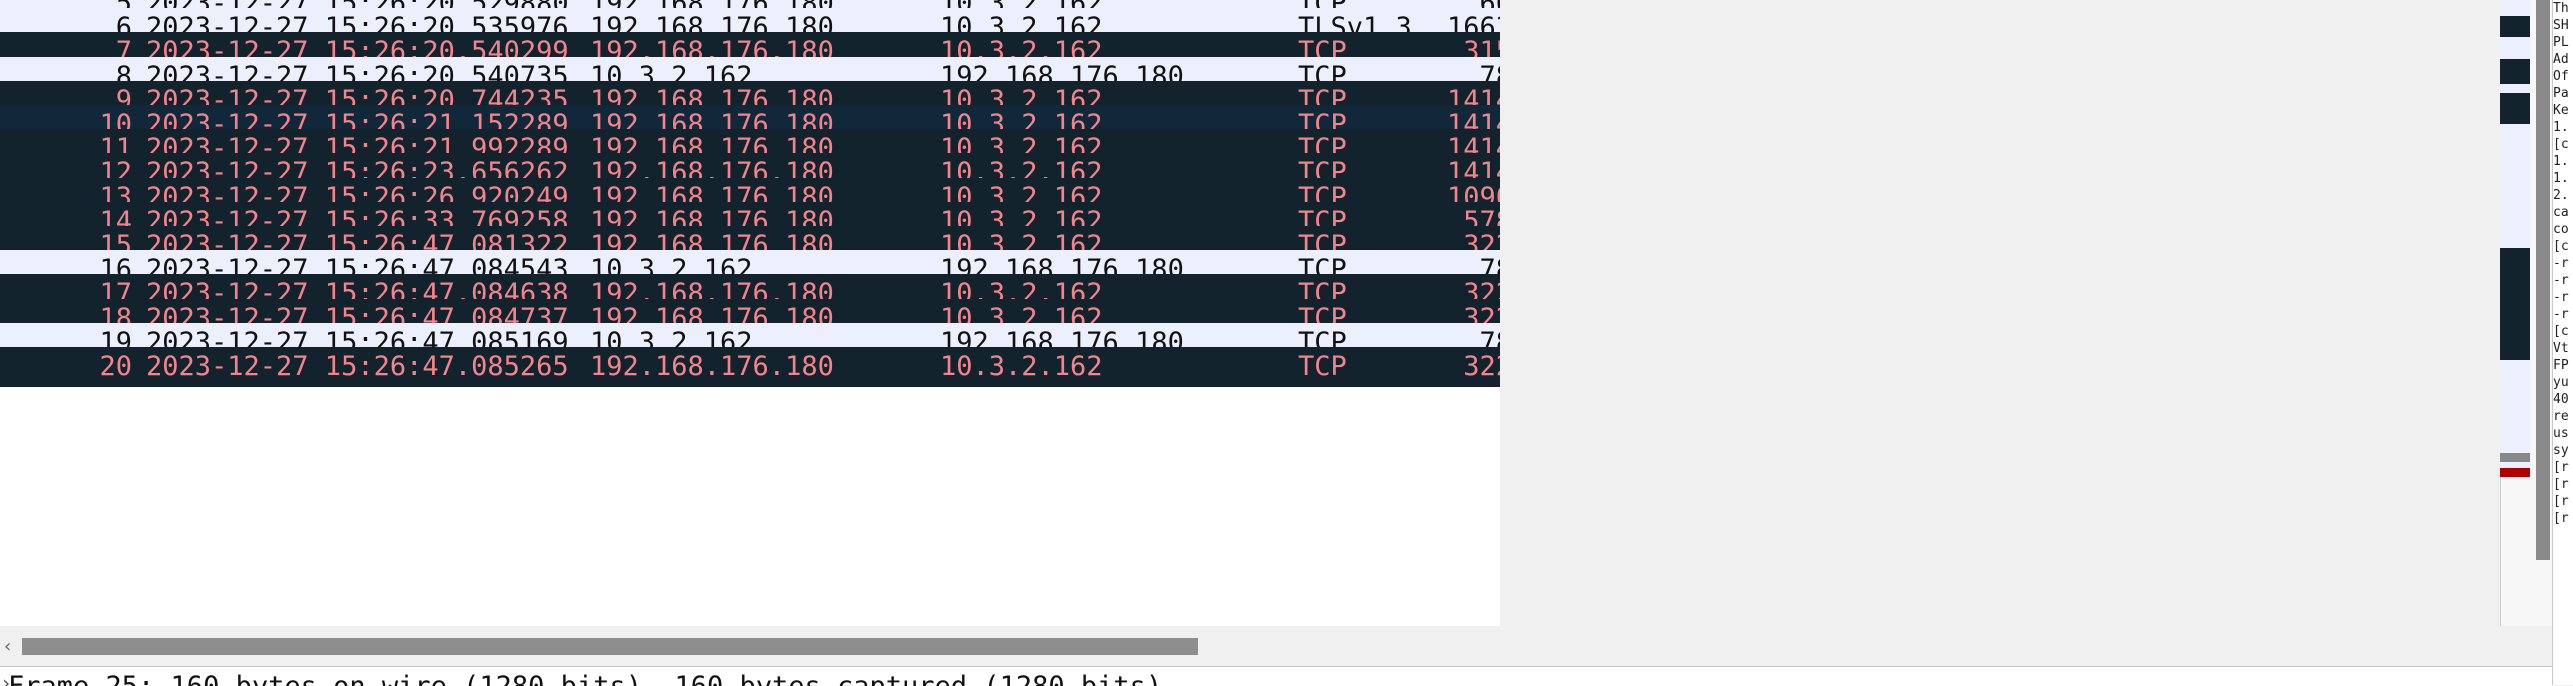 The height and width of the screenshot is (686, 2573). Describe the element at coordinates (1481, 366) in the screenshot. I see `packet-length: 322` at that location.